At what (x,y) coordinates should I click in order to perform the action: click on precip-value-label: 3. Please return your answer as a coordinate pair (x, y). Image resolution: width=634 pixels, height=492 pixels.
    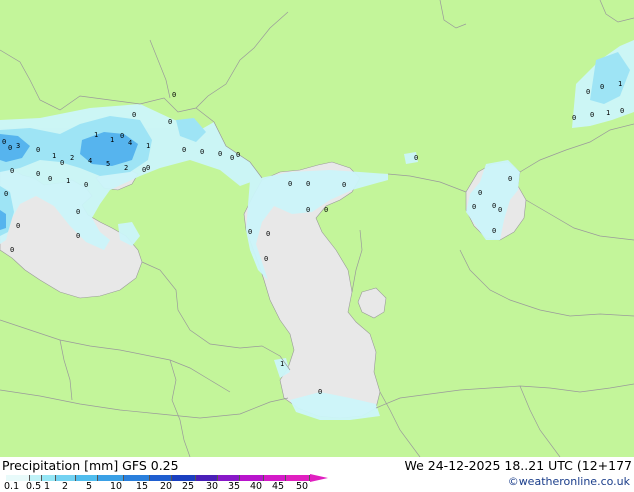
    Looking at the image, I should click on (18, 146).